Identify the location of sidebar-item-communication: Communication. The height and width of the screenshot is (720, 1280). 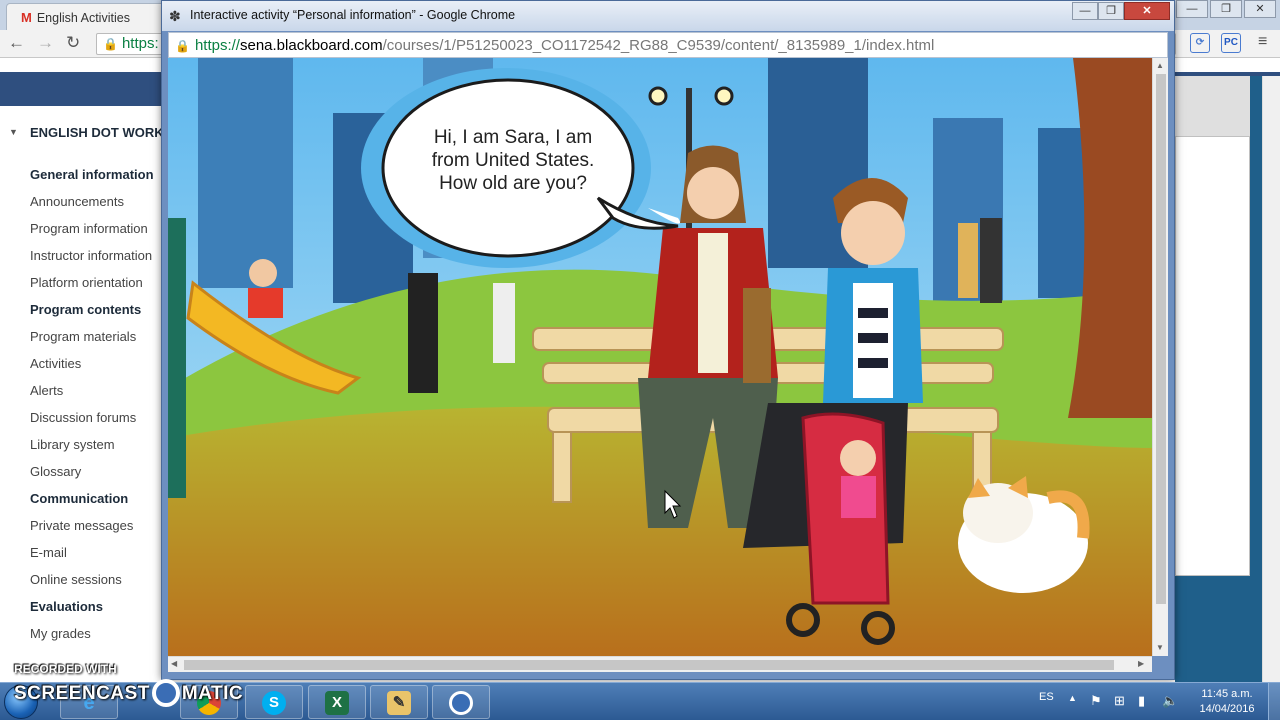
(79, 498).